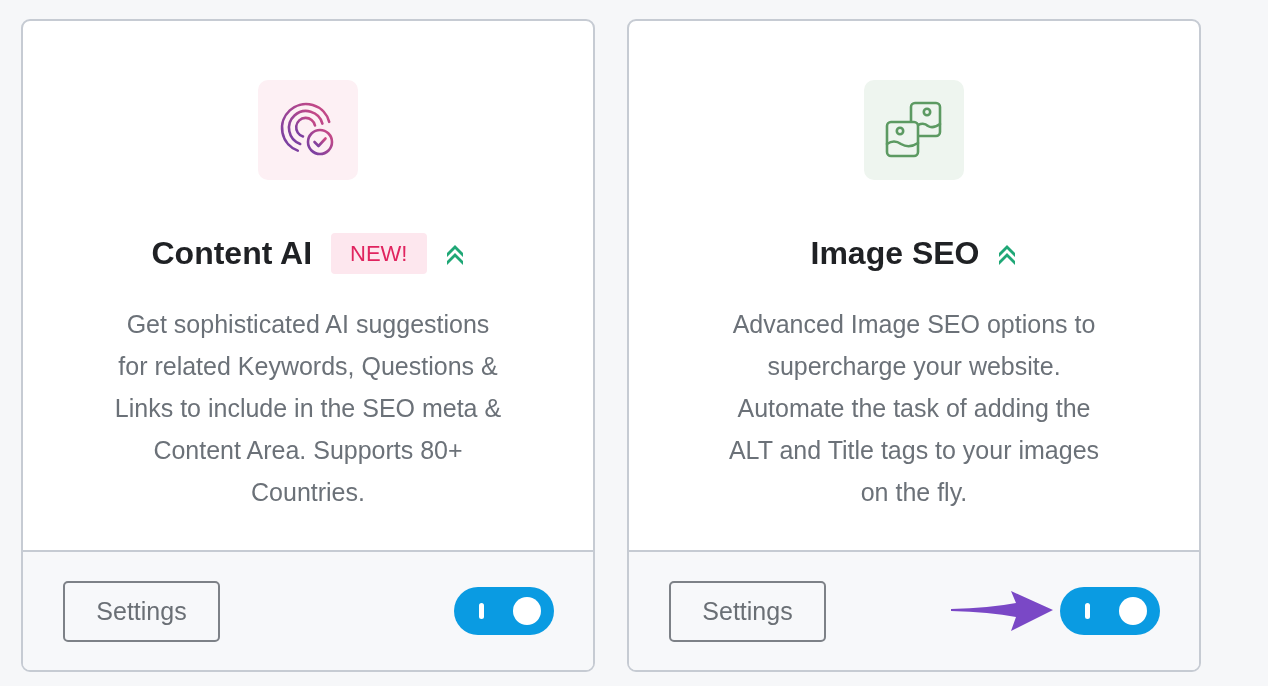 The width and height of the screenshot is (1268, 686). What do you see at coordinates (914, 408) in the screenshot?
I see `module-description: Advanced Image SEO options to supercharge your website. Automate the task of adding the ALT and Title tags to your images on the fly.` at bounding box center [914, 408].